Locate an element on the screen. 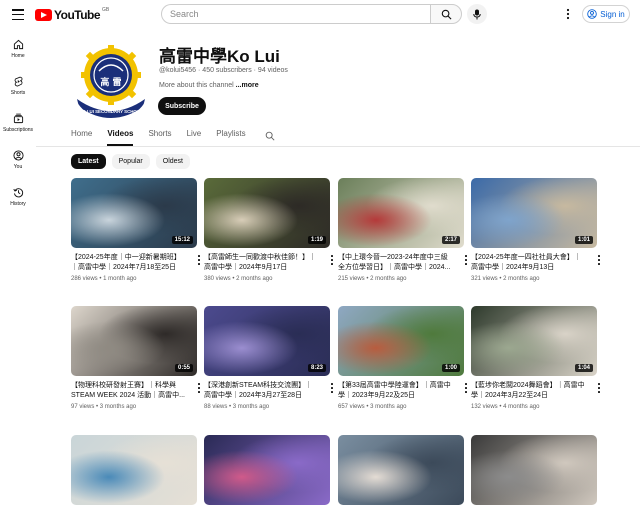 This screenshot has width=640, height=505. sidebar-item-home: Home is located at coordinates (18, 48).